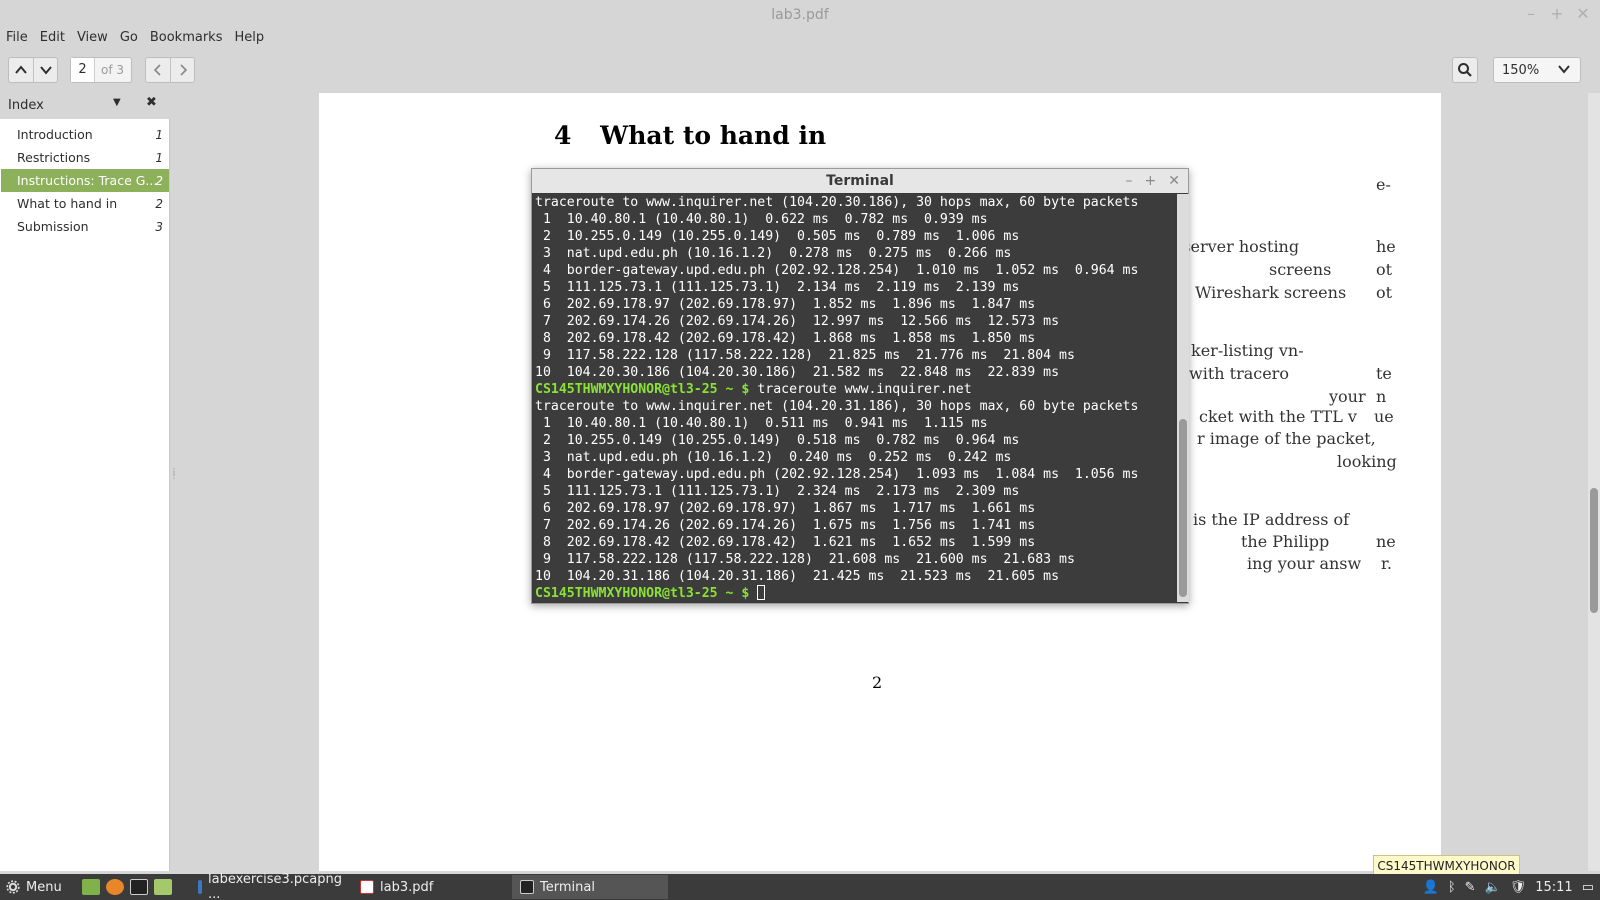 This screenshot has height=900, width=1600. I want to click on terminal-launcher-icon, so click(139, 887).